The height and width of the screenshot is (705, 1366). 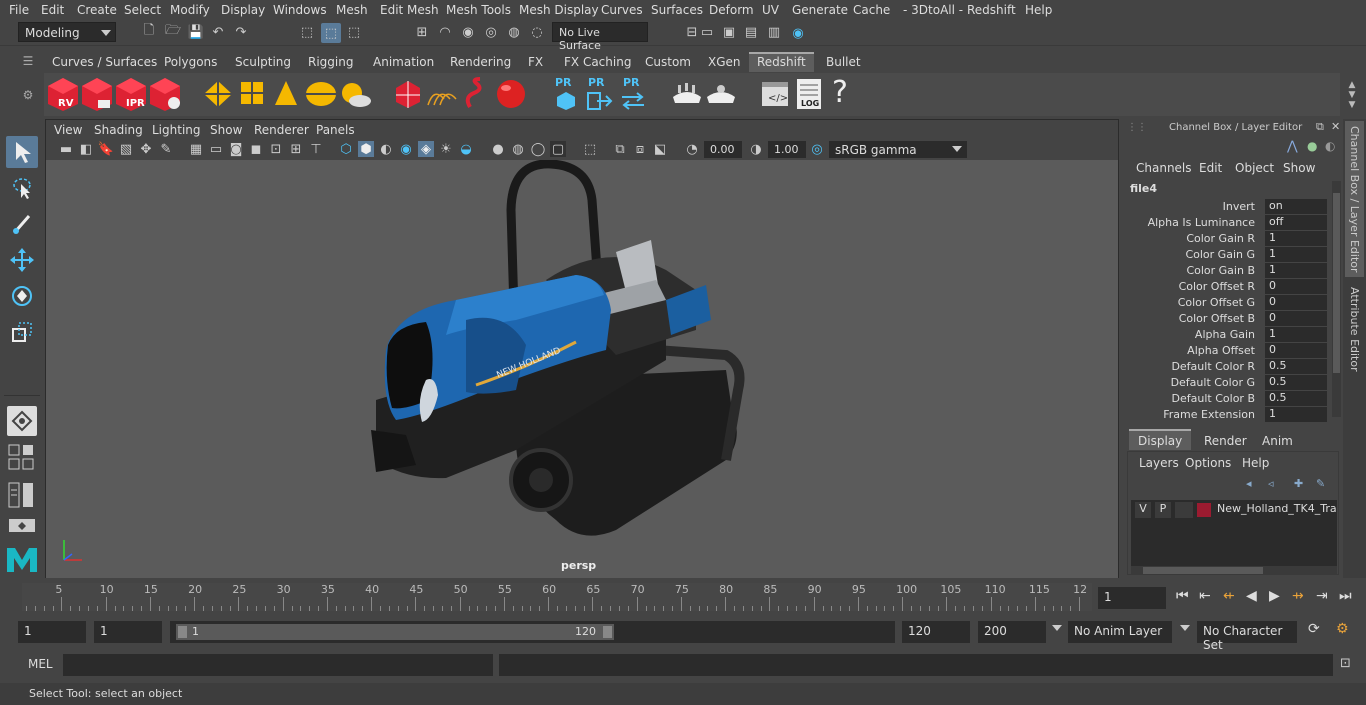 I want to click on layer-menu-help: Help, so click(x=1255, y=463).